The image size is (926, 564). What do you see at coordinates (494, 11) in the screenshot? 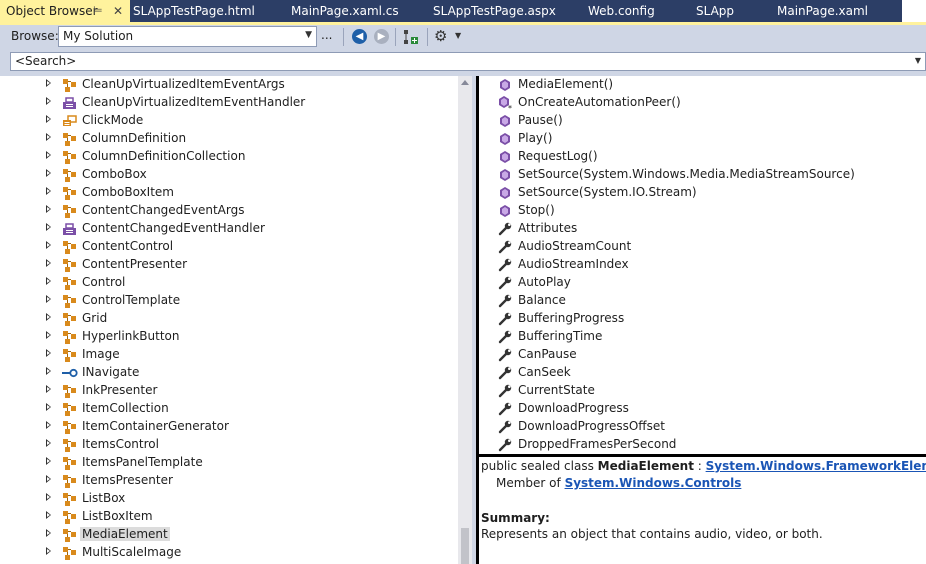
I see `tab-slapptestpage-aspx: SLAppTestPage.aspx` at bounding box center [494, 11].